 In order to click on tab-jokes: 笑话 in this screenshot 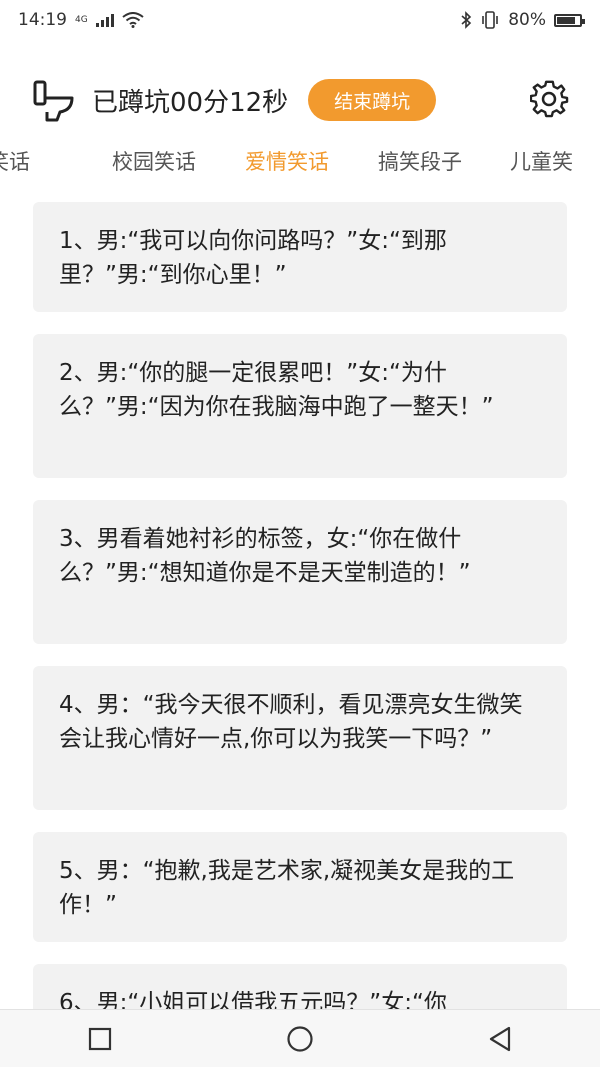, I will do `click(15, 162)`.